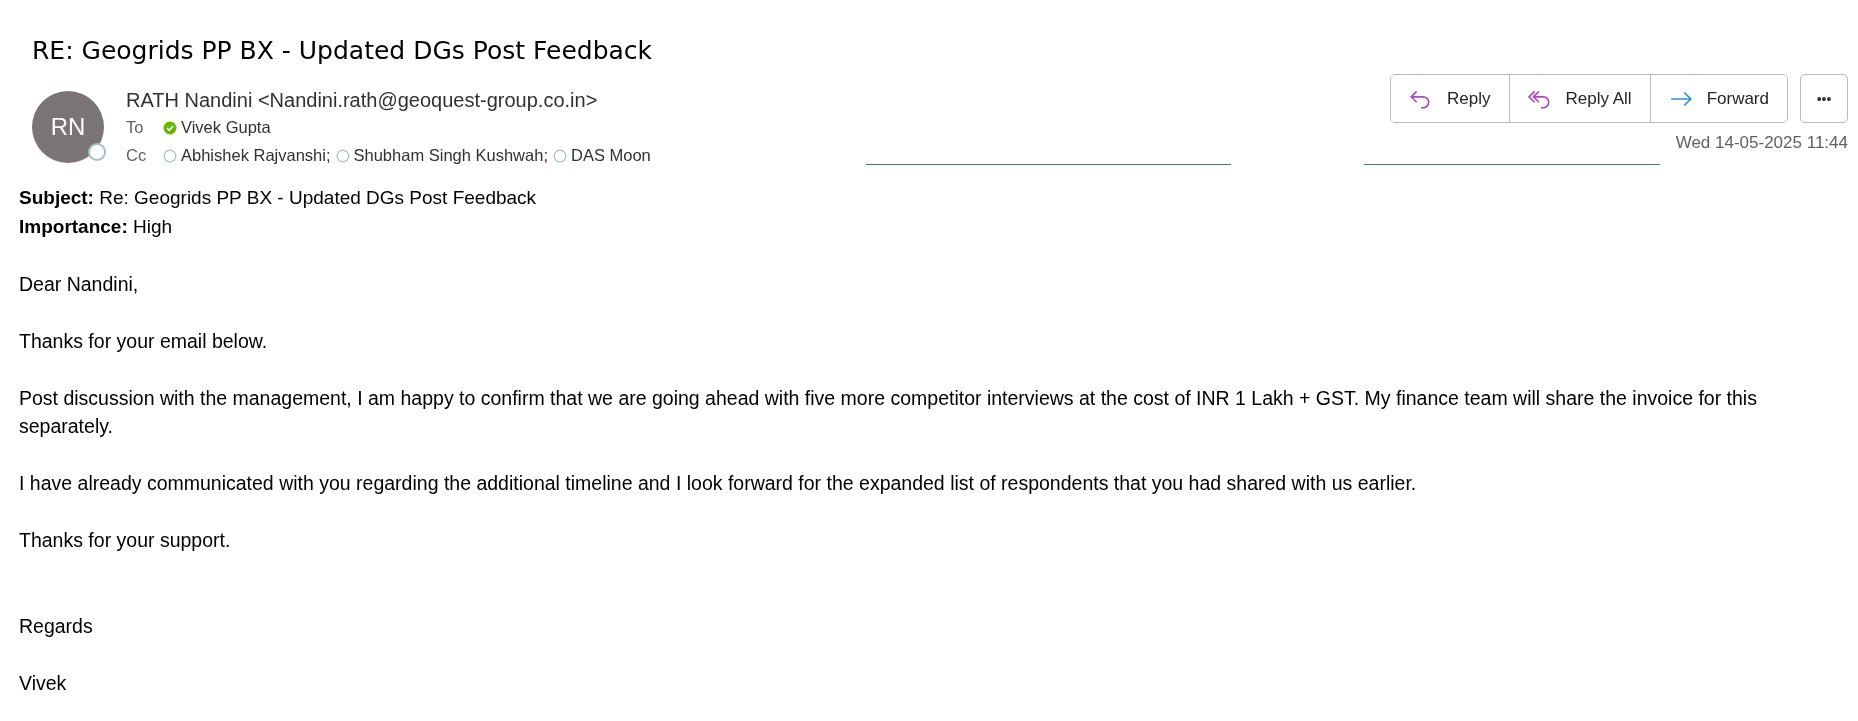 The image size is (1858, 721). I want to click on sent-date: Wed 14-05-2025 11:44, so click(1761, 143).